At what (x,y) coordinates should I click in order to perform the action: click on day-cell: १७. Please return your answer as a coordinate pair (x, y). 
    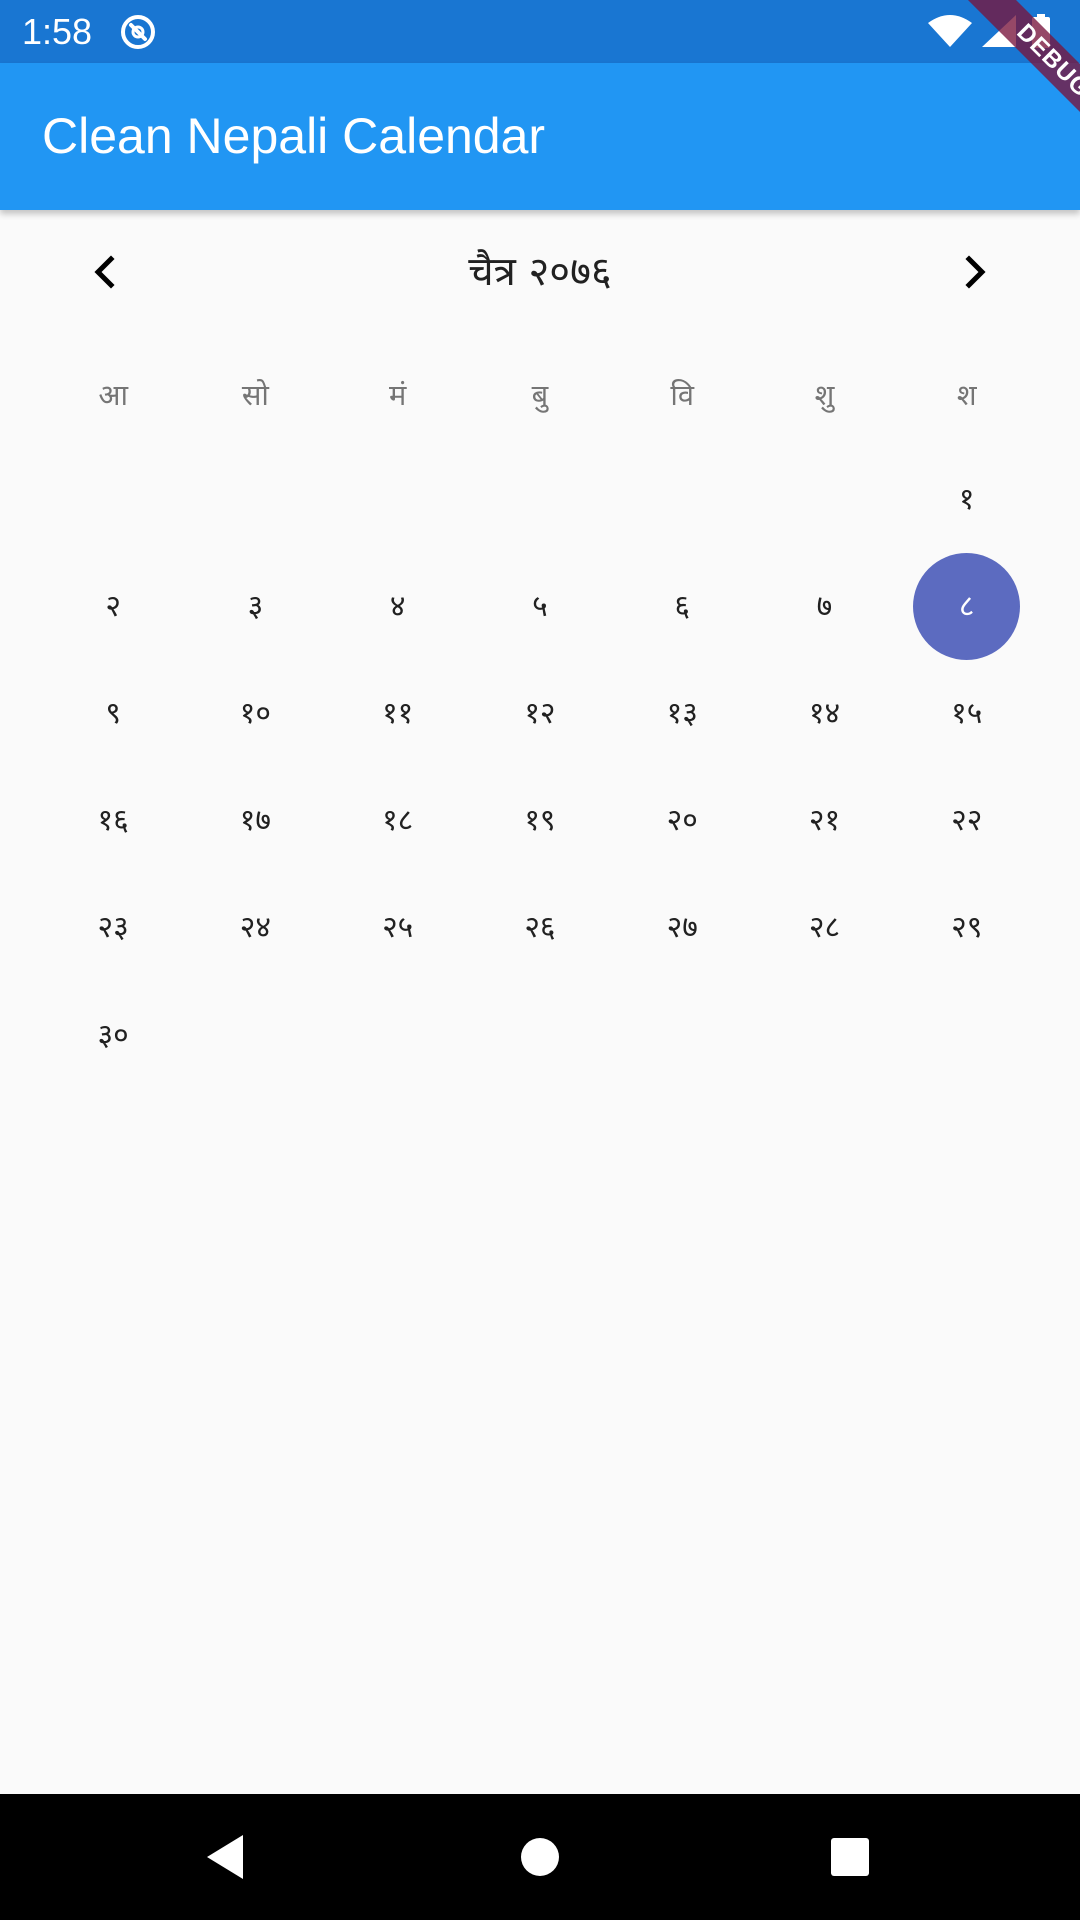
    Looking at the image, I should click on (255, 821).